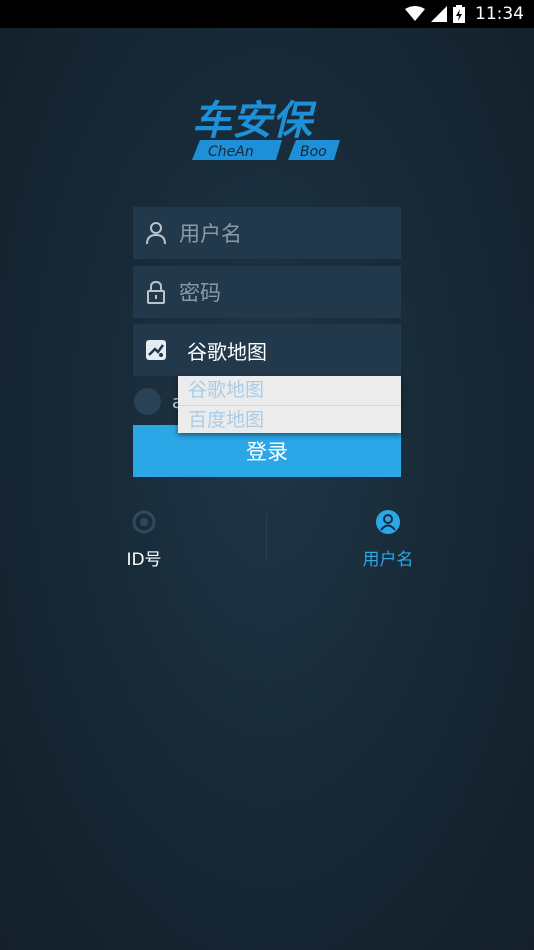 The height and width of the screenshot is (950, 534). I want to click on username-field: 用户名, so click(267, 233).